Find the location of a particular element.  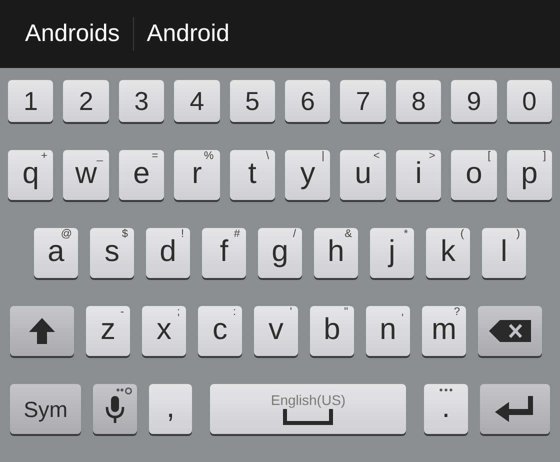

key: i > is located at coordinates (419, 175).